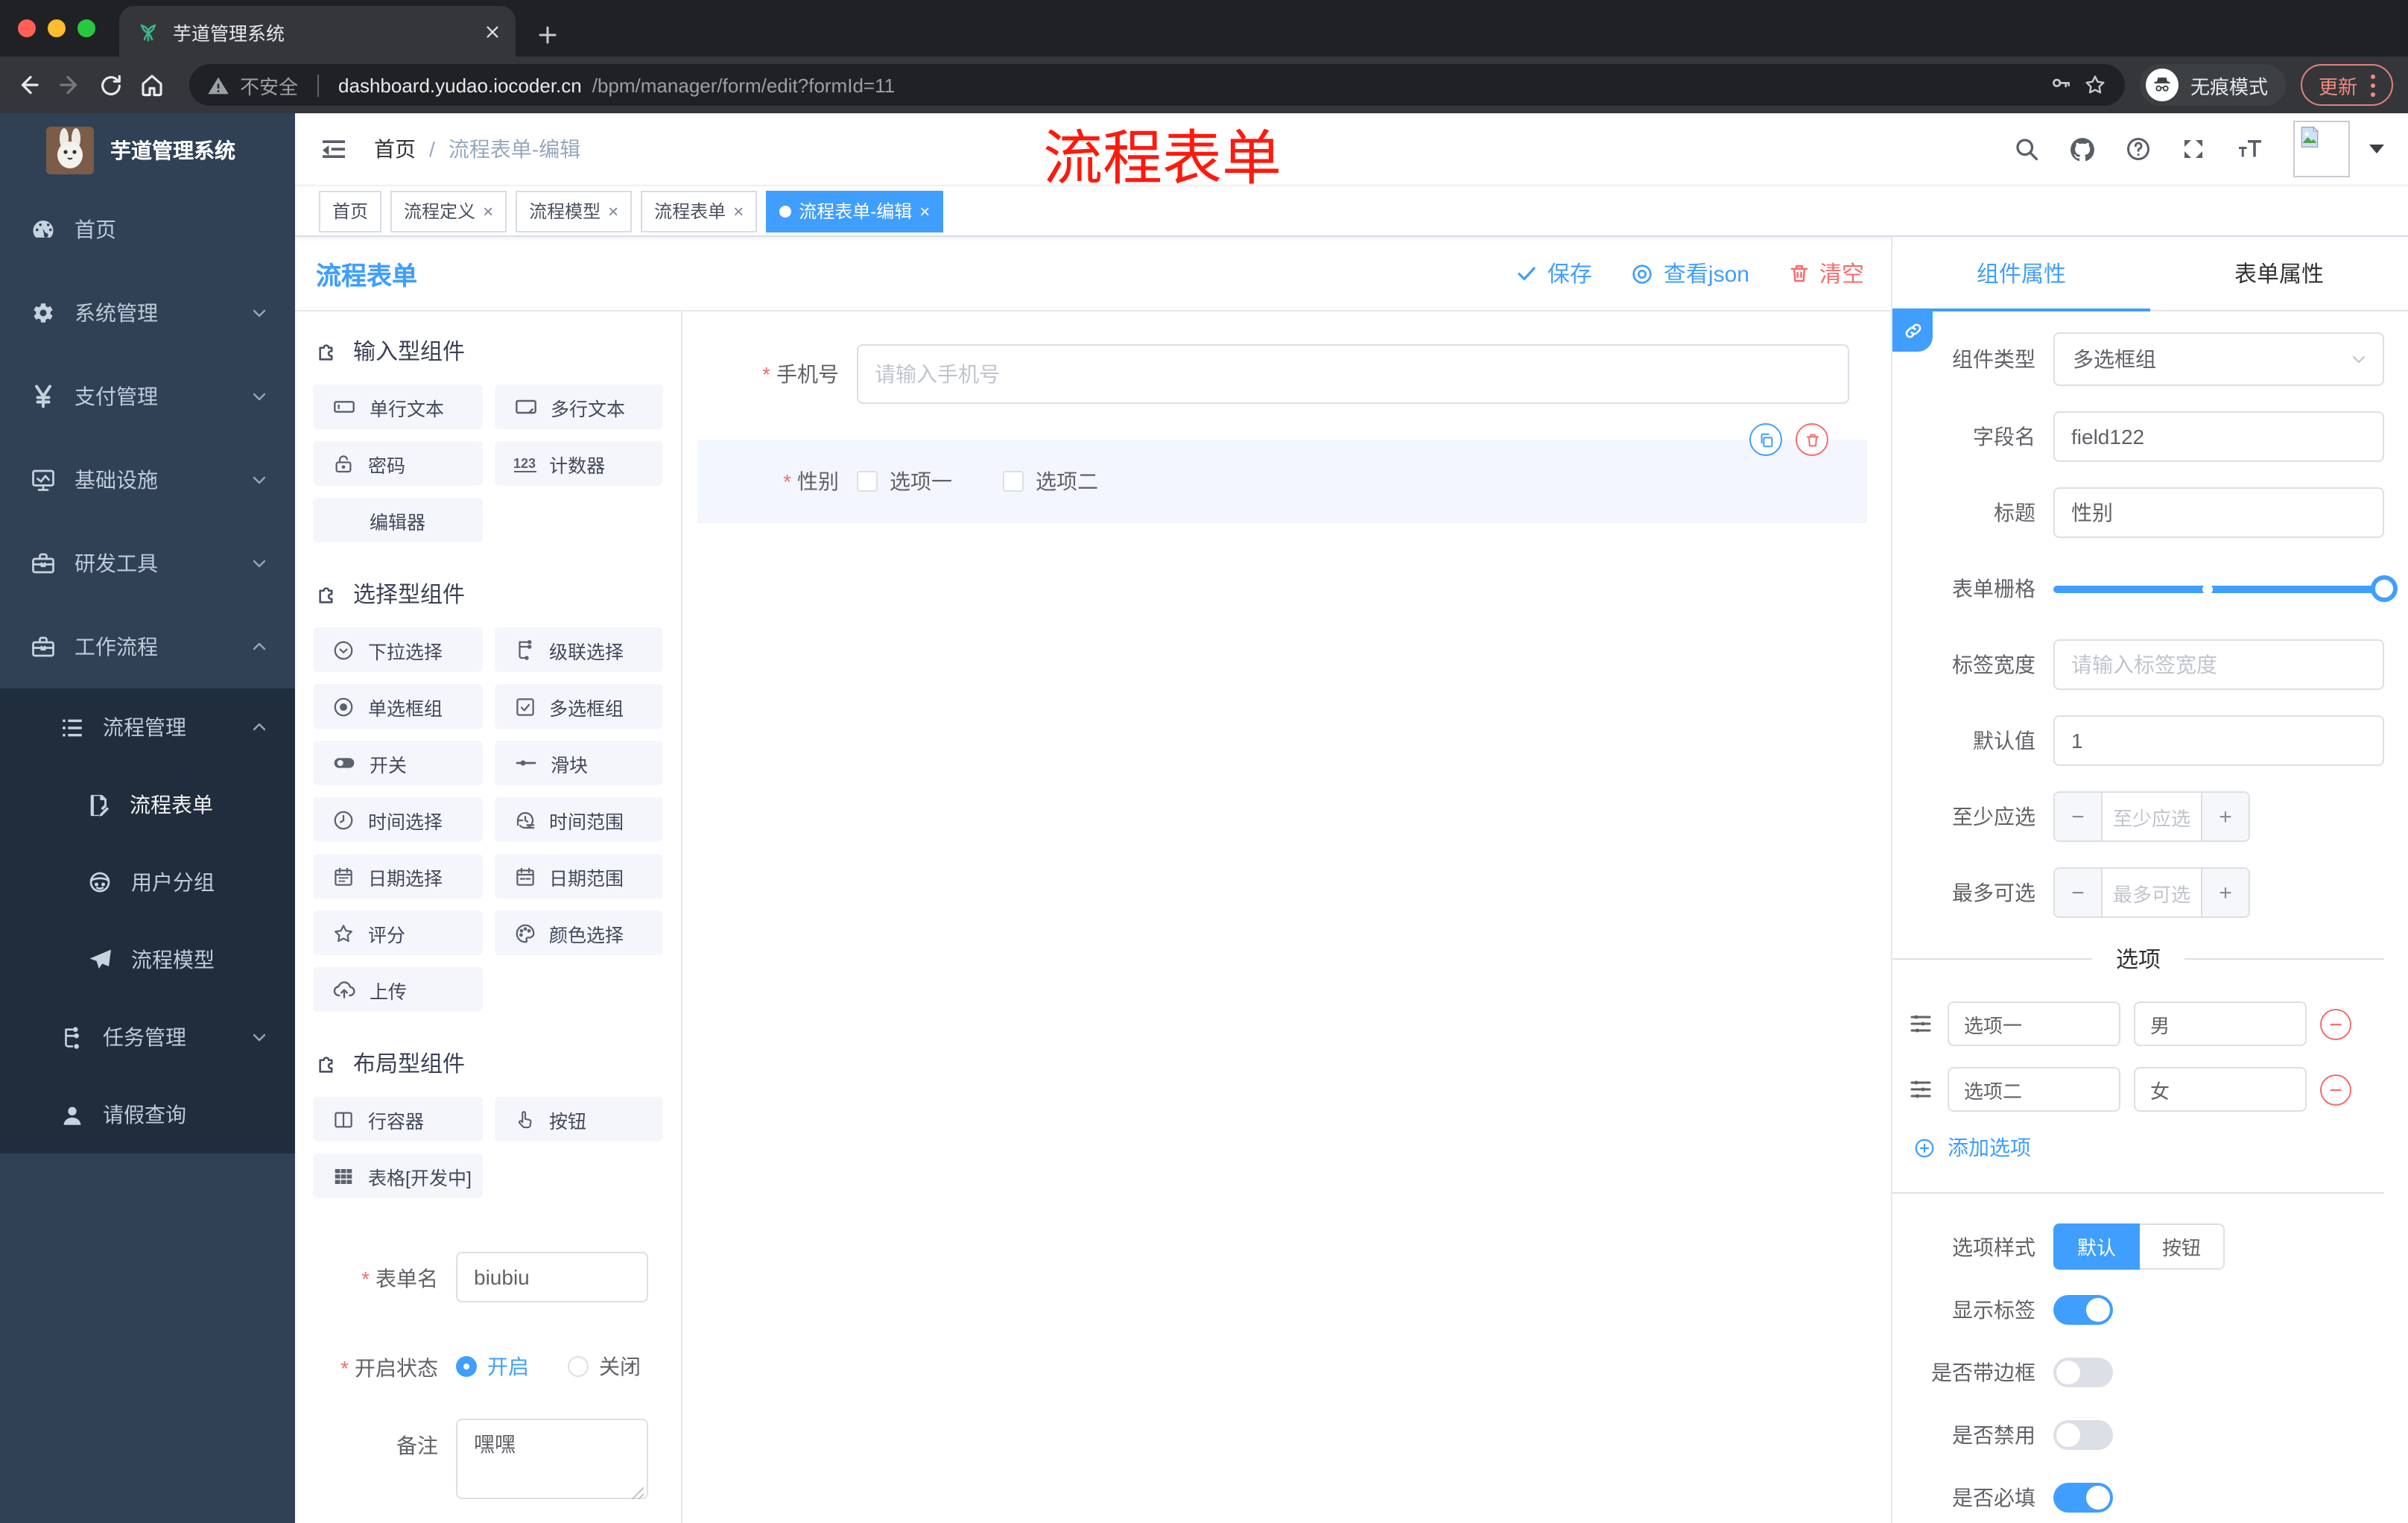  Describe the element at coordinates (28, 85) in the screenshot. I see `back-icon` at that location.